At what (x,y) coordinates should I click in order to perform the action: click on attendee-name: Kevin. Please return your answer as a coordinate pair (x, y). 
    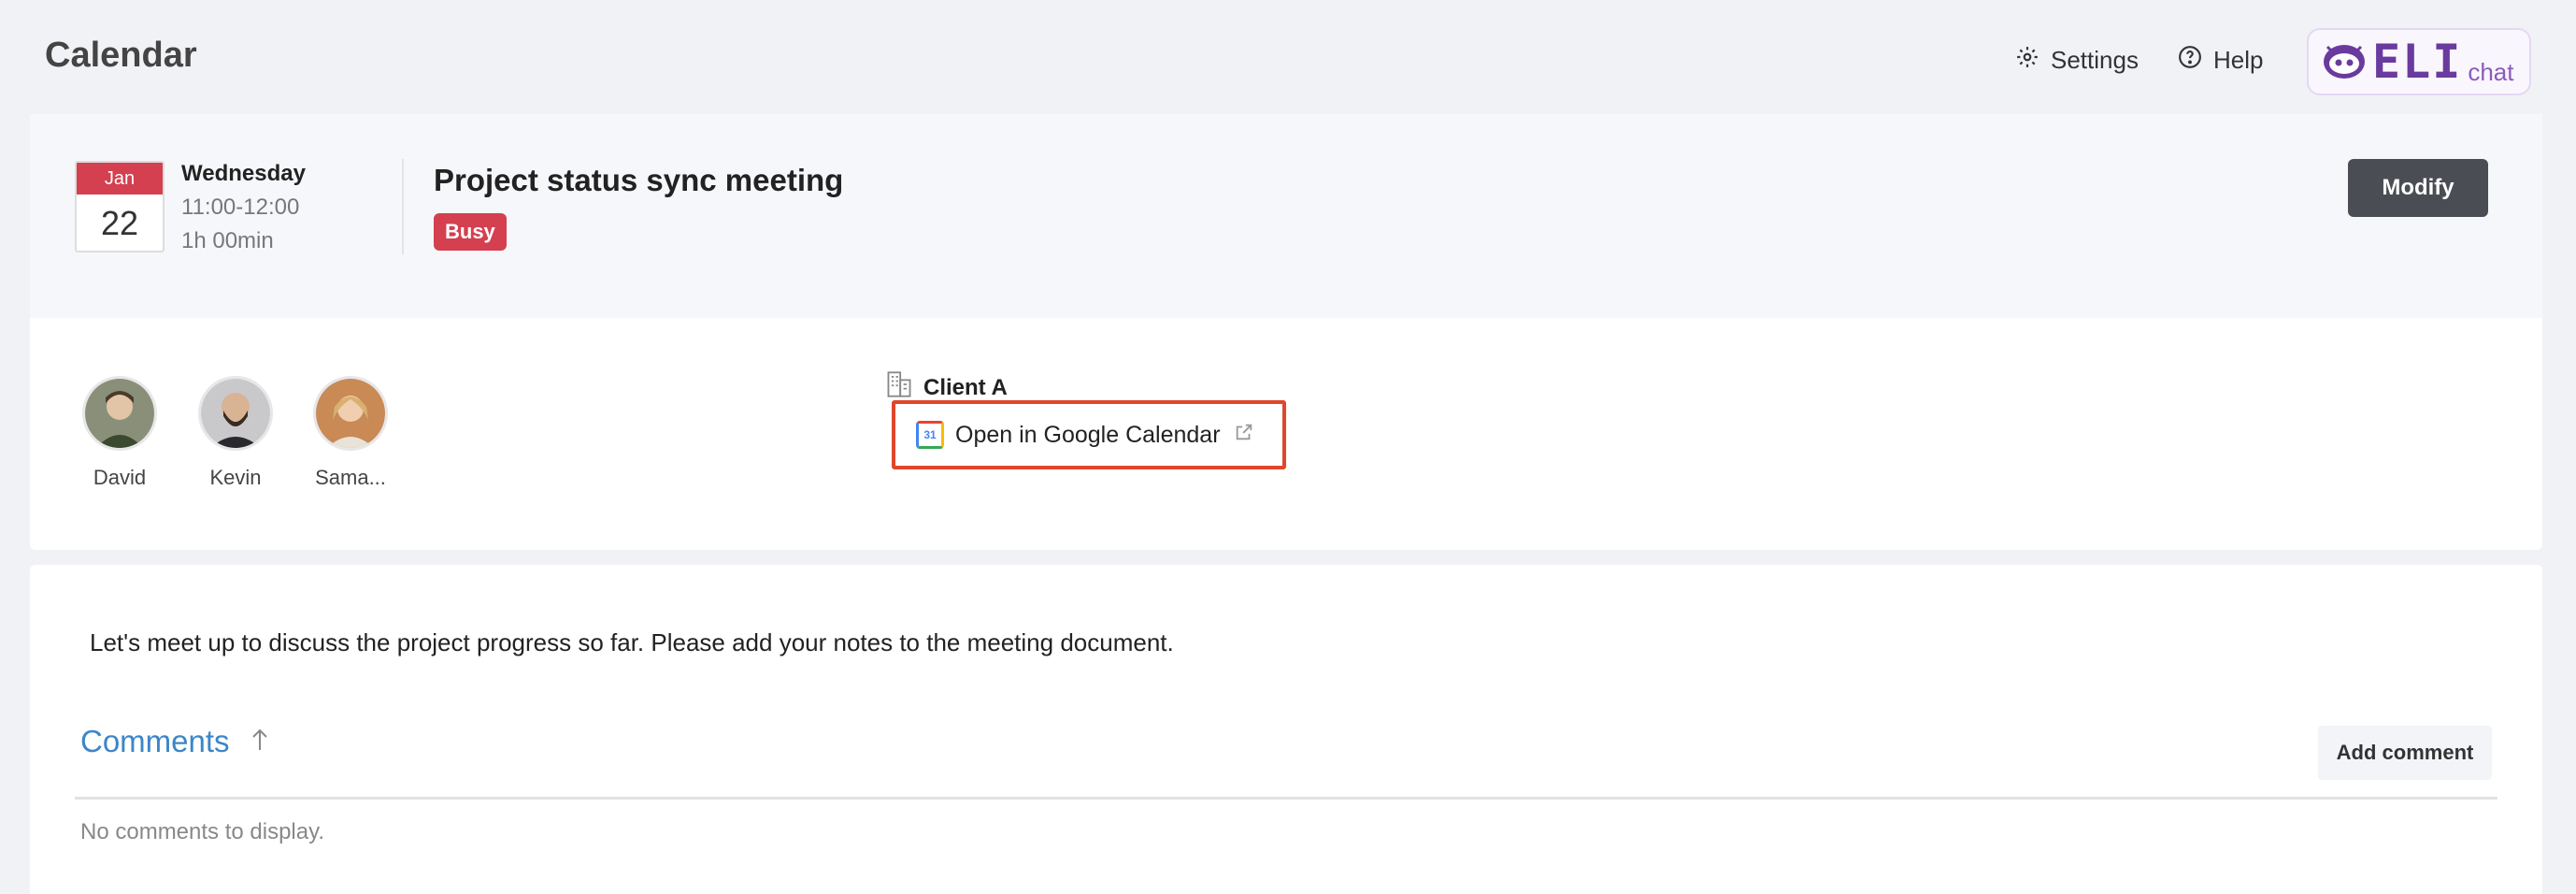
    Looking at the image, I should click on (235, 477).